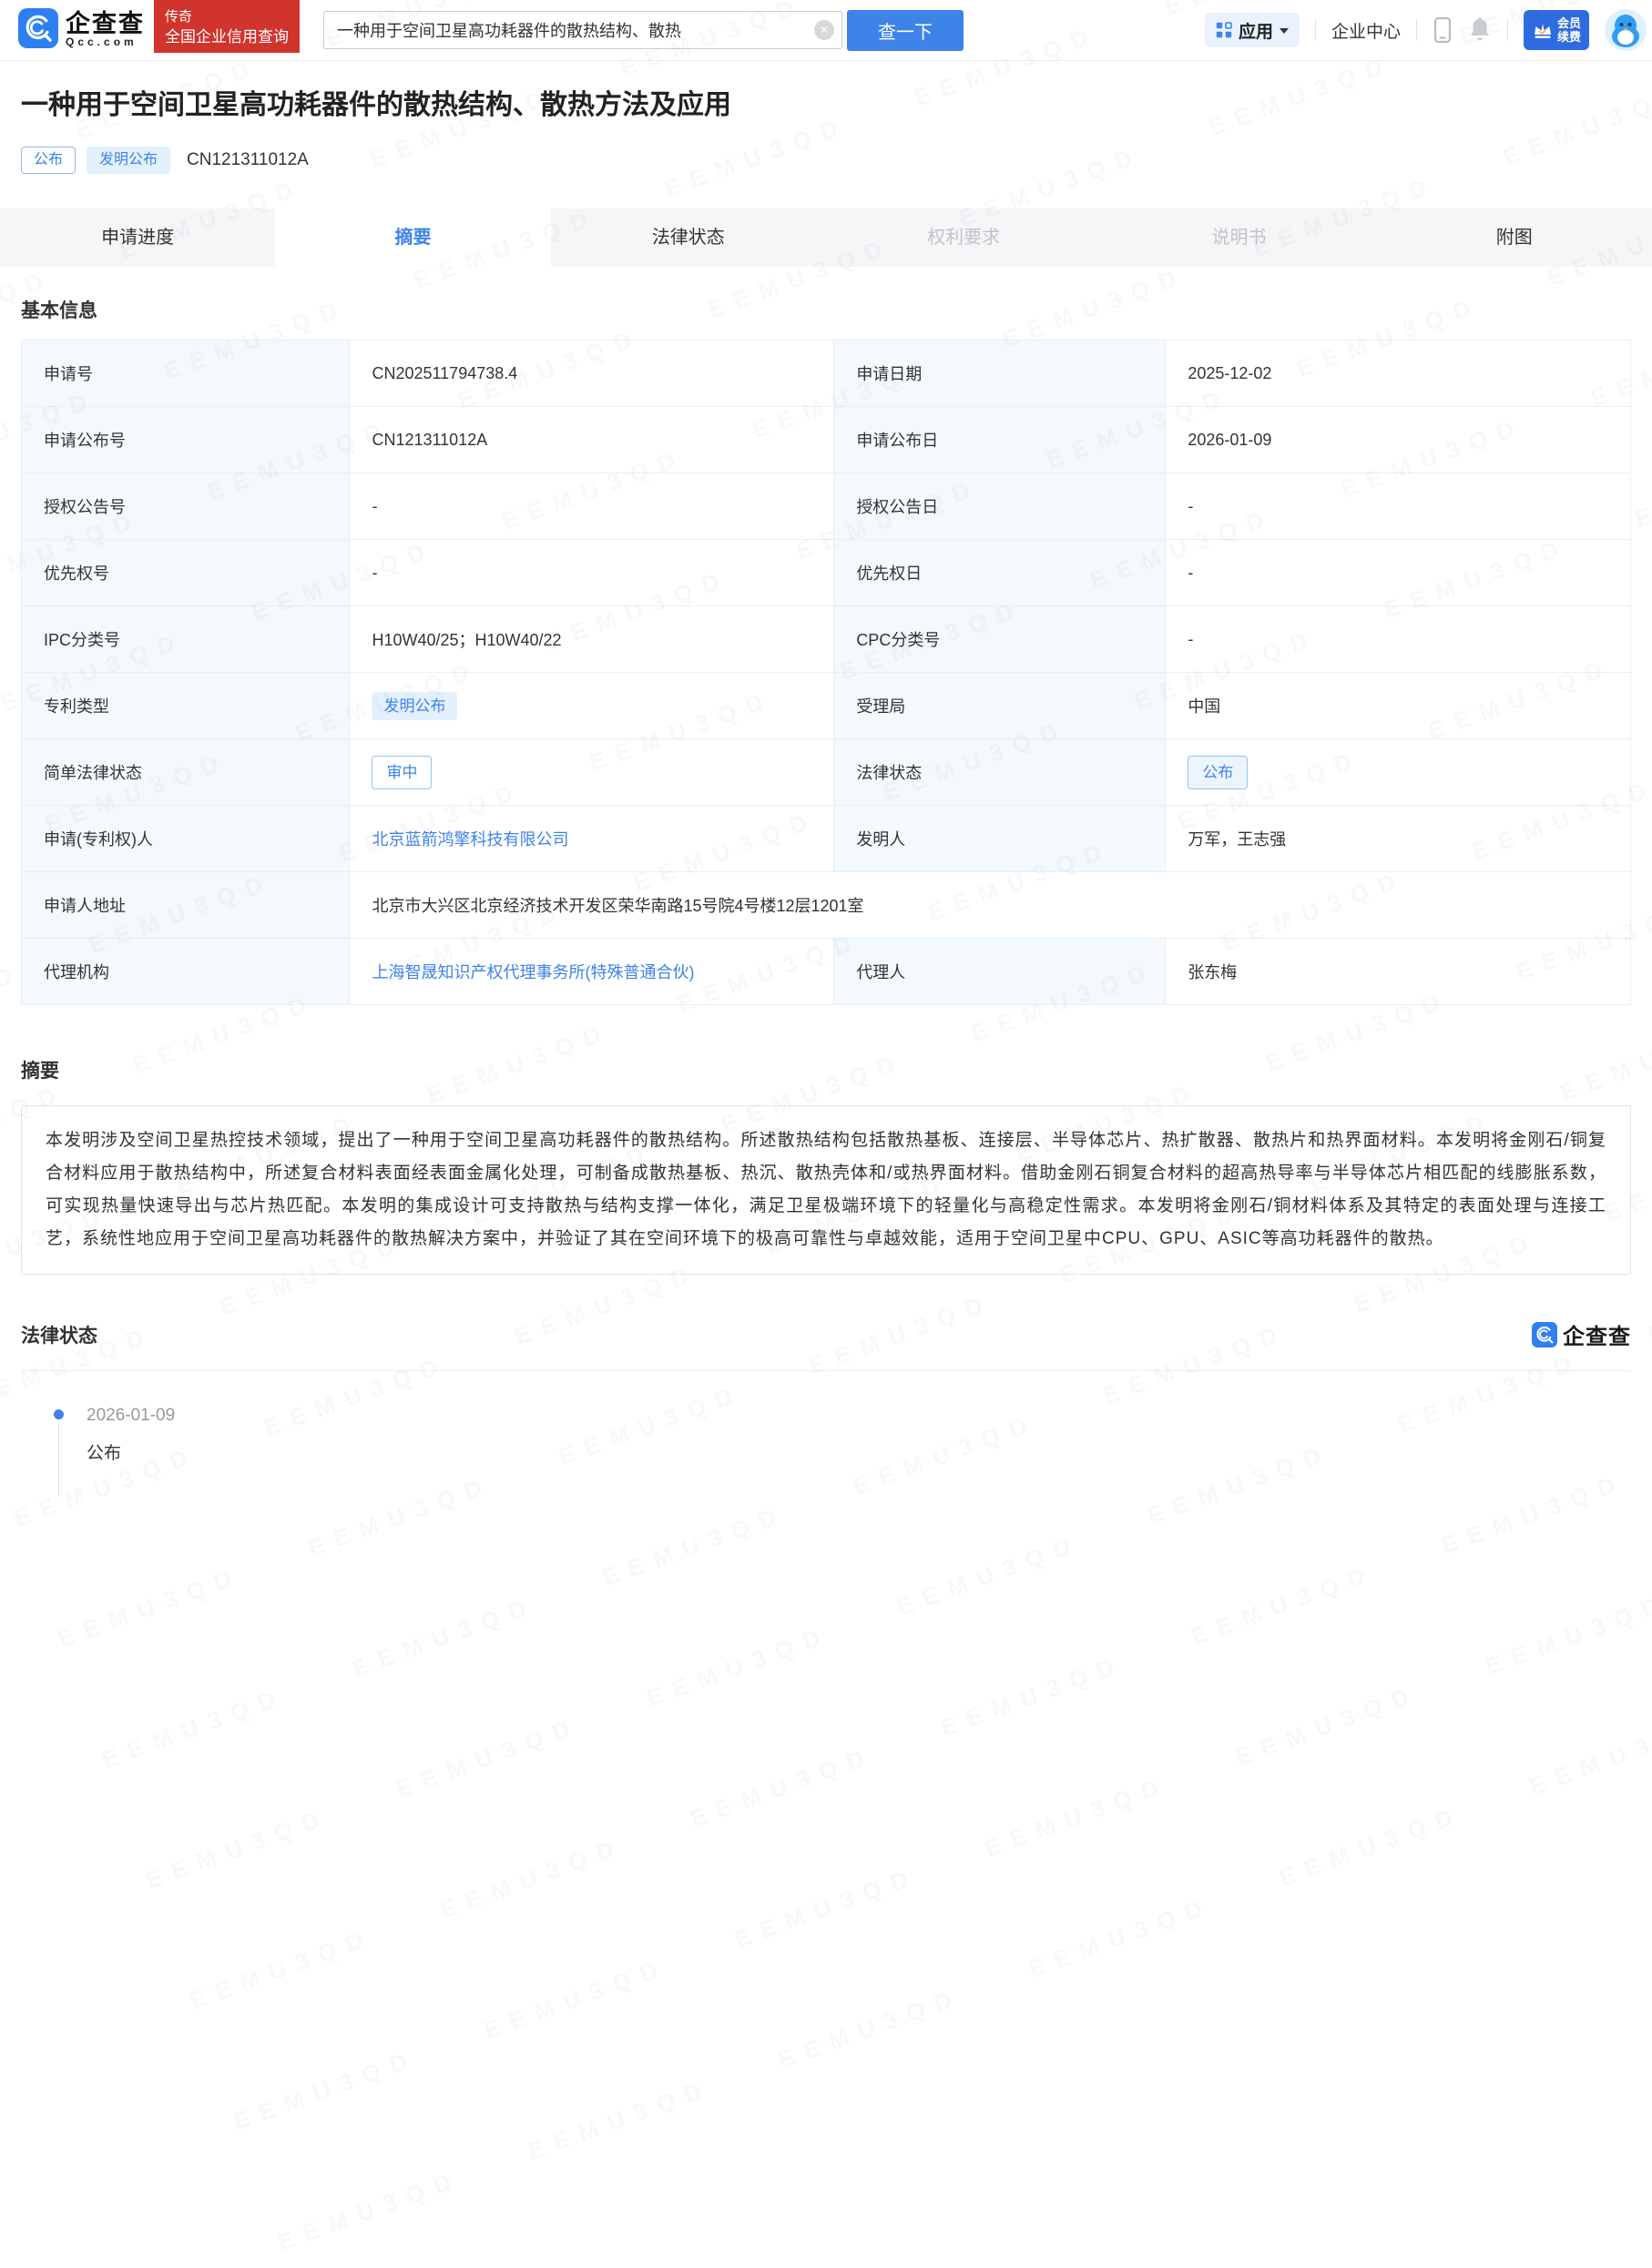 This screenshot has height=2268, width=1652. Describe the element at coordinates (688, 237) in the screenshot. I see `tab-legal-status: 法律状态` at that location.